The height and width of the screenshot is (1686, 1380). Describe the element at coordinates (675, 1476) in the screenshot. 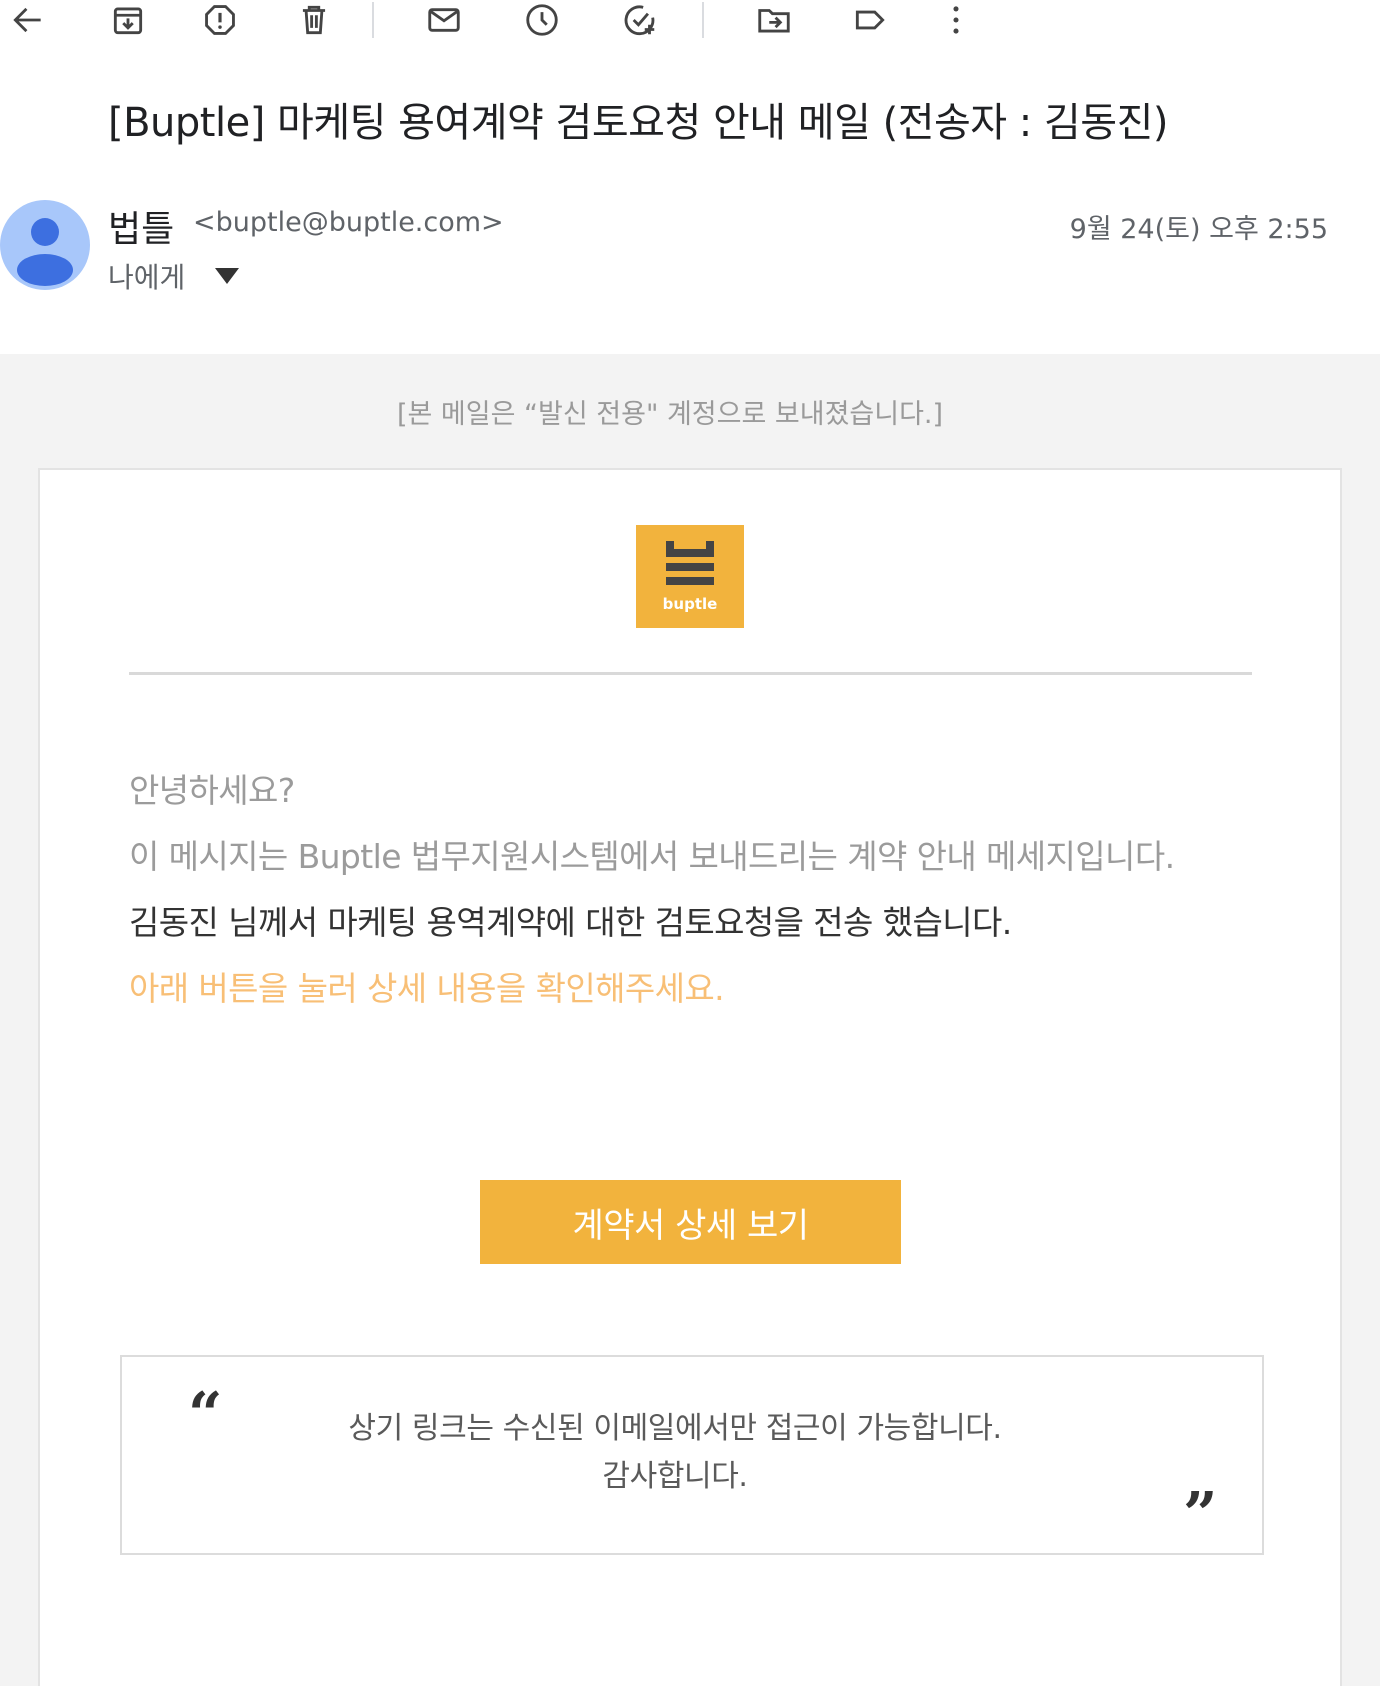

I see `quote-line-2: 감사합니다.` at that location.